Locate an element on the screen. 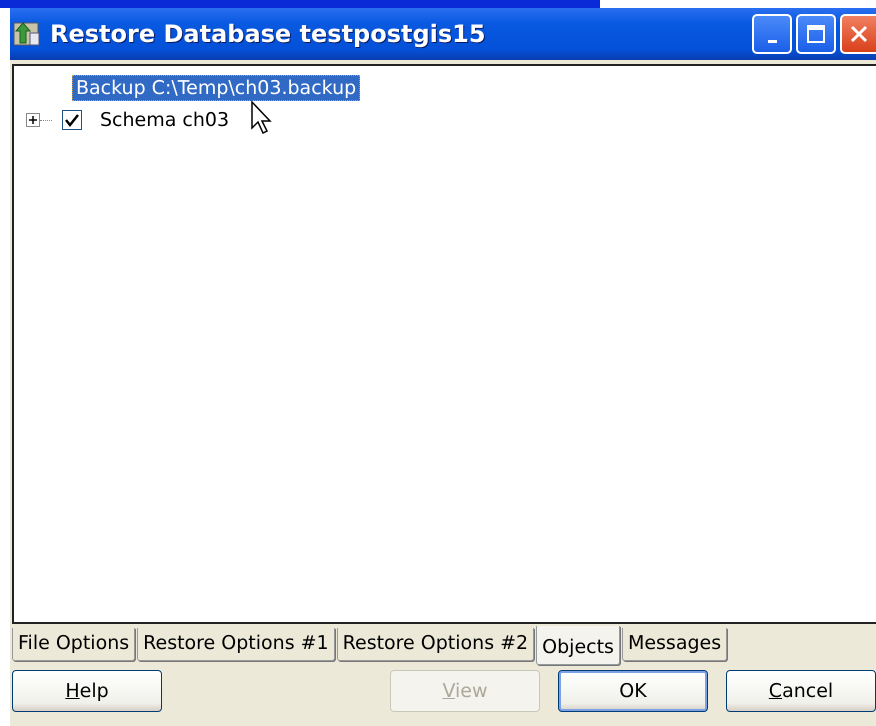 The width and height of the screenshot is (876, 726). tab: Restore Options #1 is located at coordinates (236, 644).